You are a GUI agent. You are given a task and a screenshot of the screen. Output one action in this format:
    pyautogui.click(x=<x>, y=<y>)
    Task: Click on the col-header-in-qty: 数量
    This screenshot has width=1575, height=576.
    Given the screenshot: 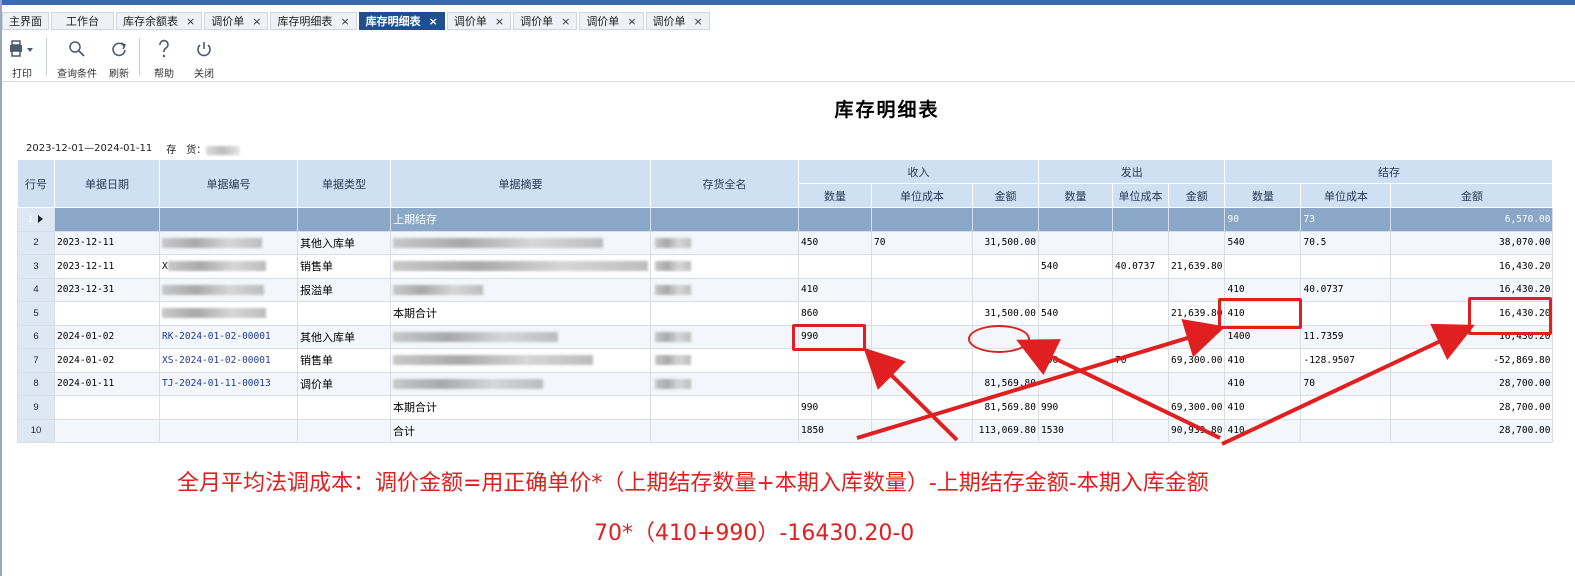 What is the action you would take?
    pyautogui.click(x=835, y=195)
    